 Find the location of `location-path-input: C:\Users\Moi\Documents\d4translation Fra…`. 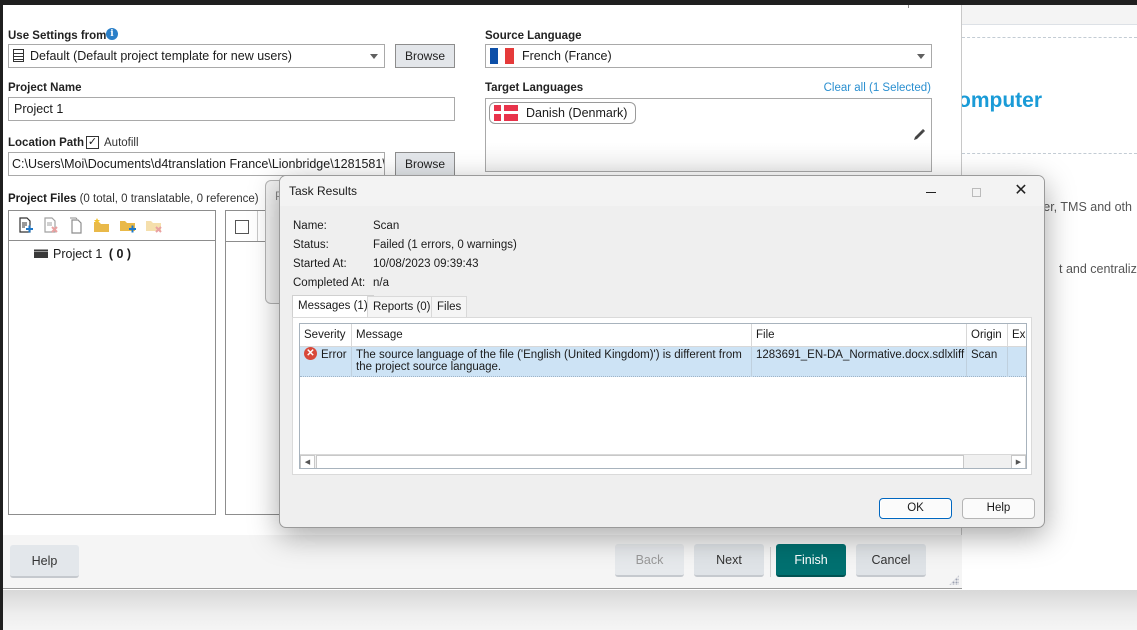

location-path-input: C:\Users\Moi\Documents\d4translation Fra… is located at coordinates (196, 164).